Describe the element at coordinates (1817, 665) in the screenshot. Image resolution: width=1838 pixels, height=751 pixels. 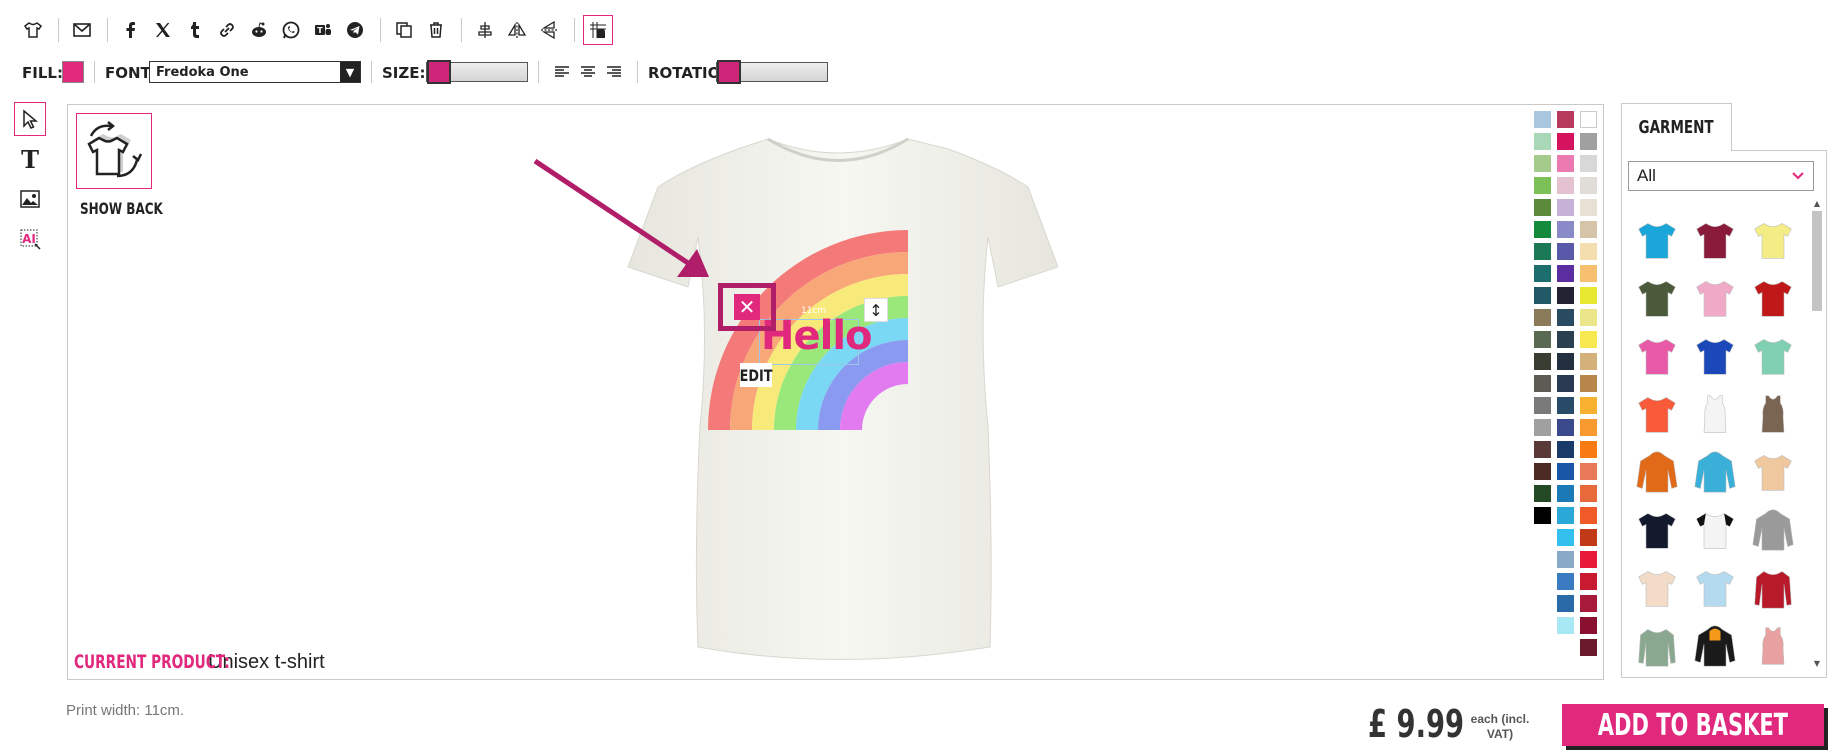
I see `scroll-down-icon: ▼` at that location.